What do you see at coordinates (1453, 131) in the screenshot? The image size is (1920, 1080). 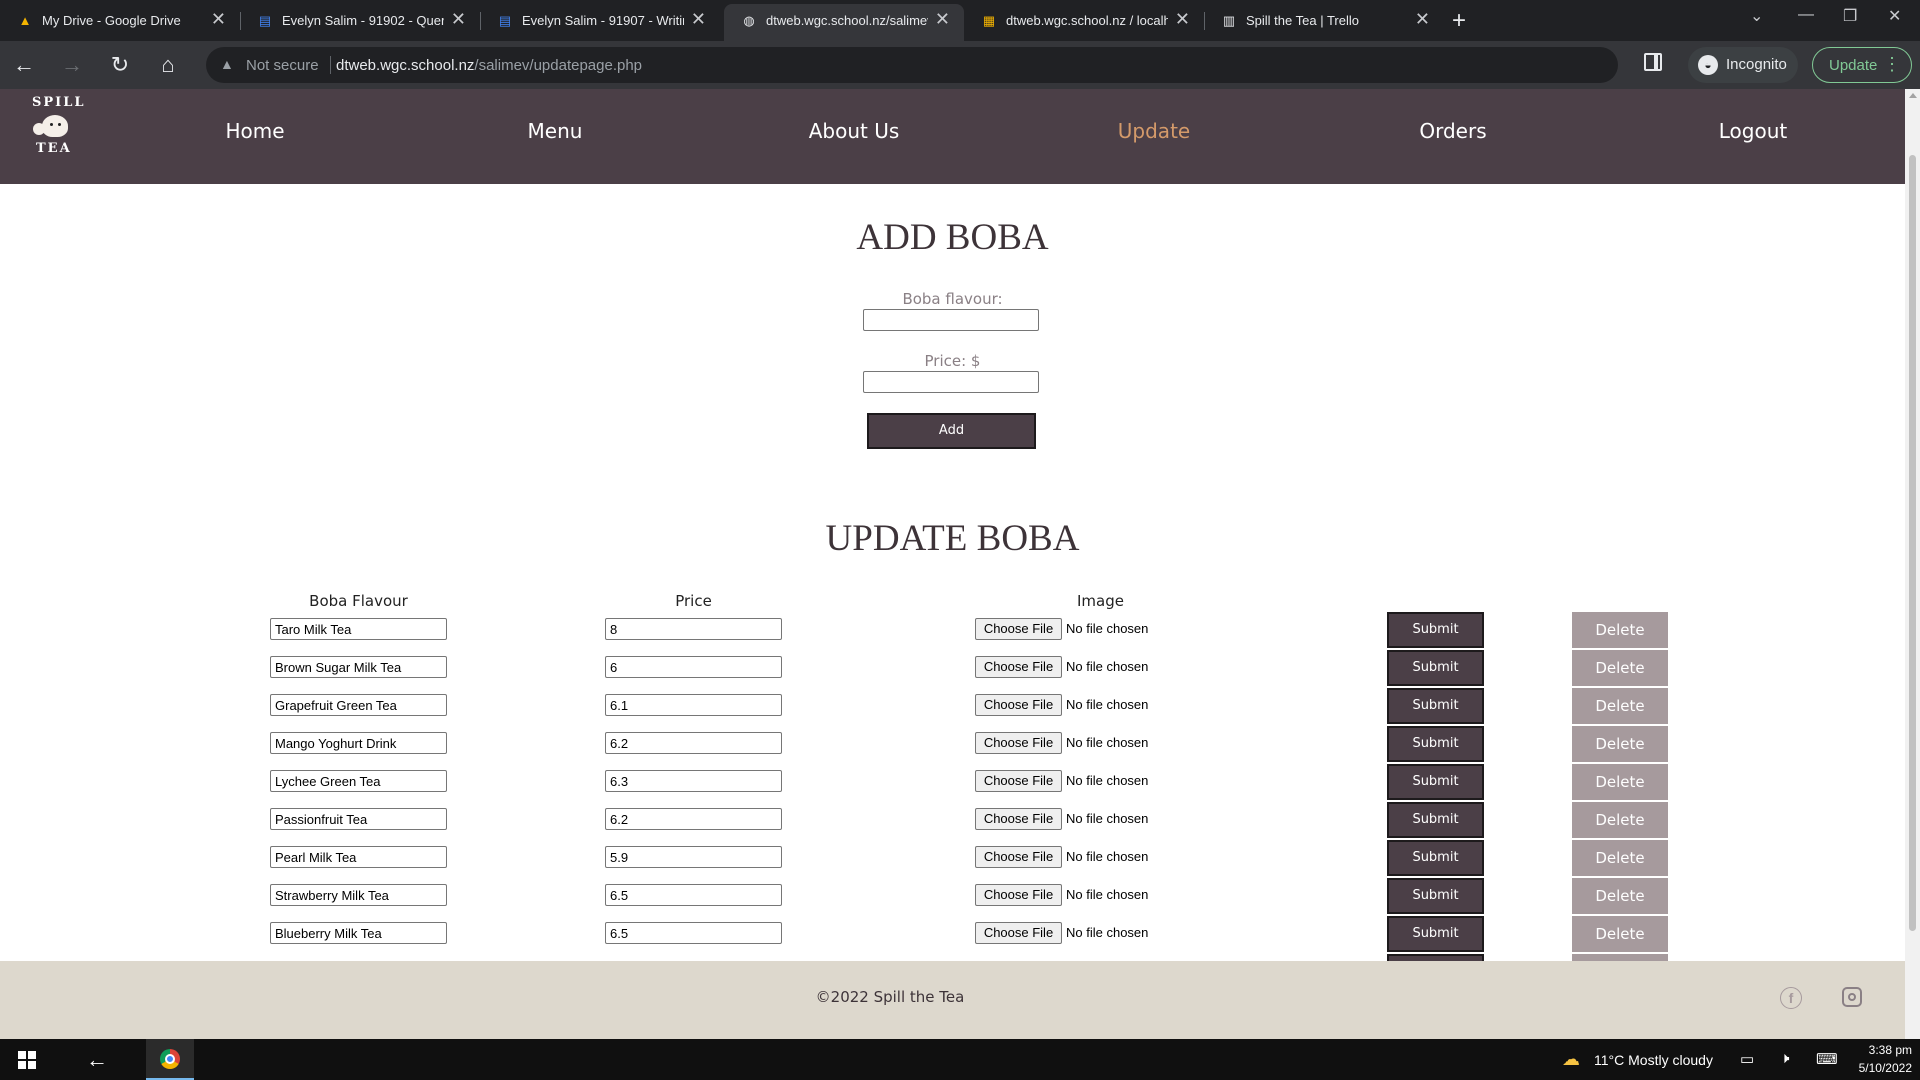 I see `nav-orders: Orders` at bounding box center [1453, 131].